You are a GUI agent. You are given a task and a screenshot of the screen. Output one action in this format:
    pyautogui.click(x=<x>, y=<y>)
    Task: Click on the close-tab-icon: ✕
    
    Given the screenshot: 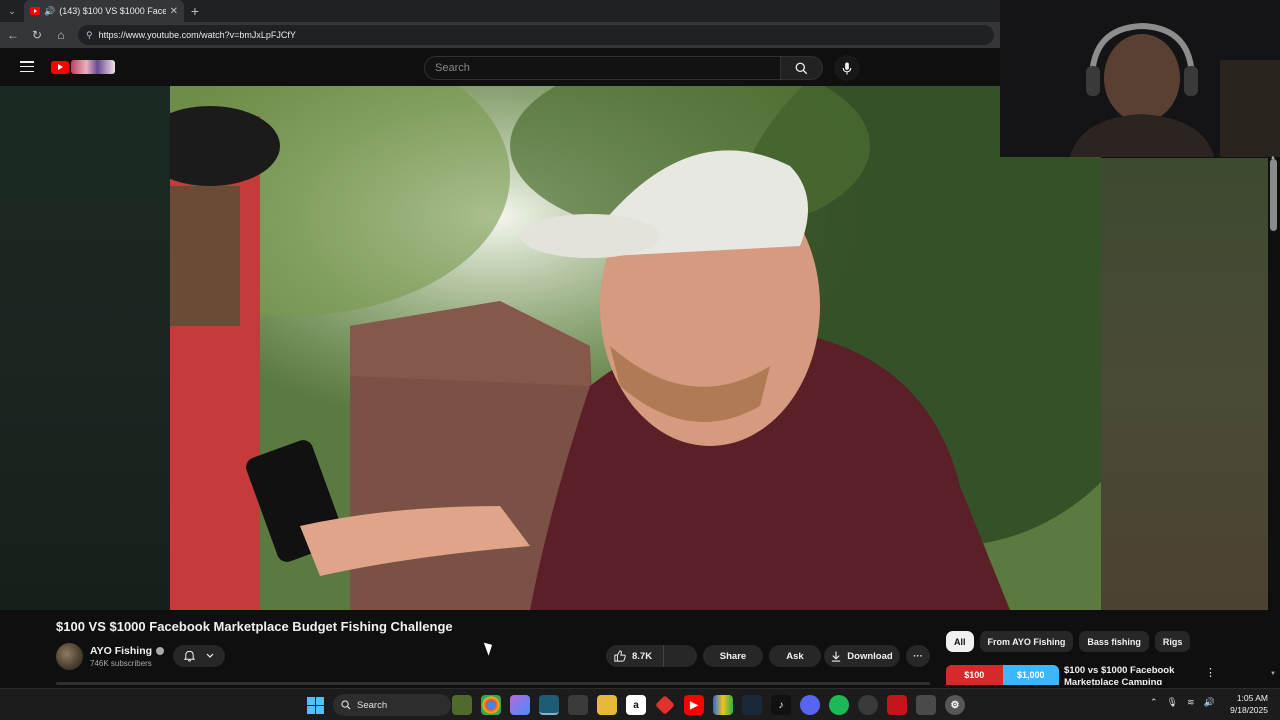 What is the action you would take?
    pyautogui.click(x=174, y=11)
    